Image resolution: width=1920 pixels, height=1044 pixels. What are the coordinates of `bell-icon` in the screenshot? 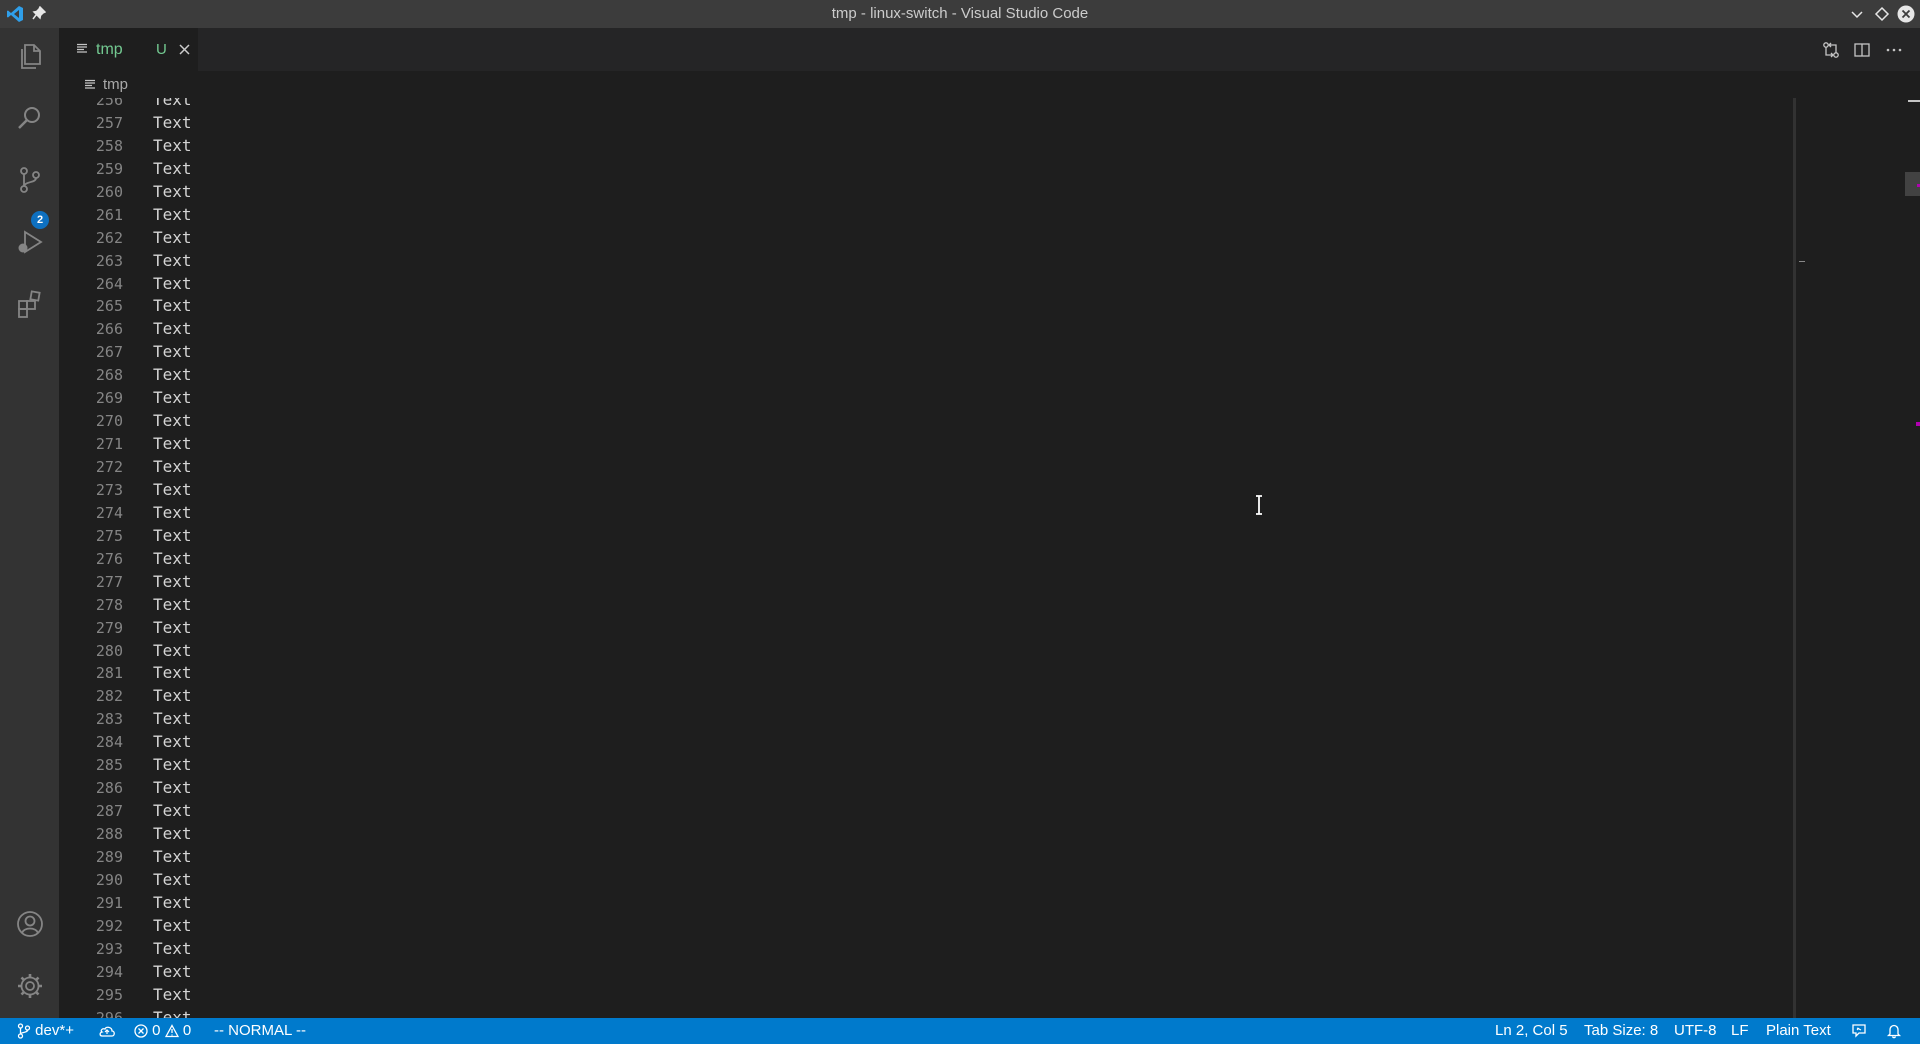 It's located at (1894, 1031).